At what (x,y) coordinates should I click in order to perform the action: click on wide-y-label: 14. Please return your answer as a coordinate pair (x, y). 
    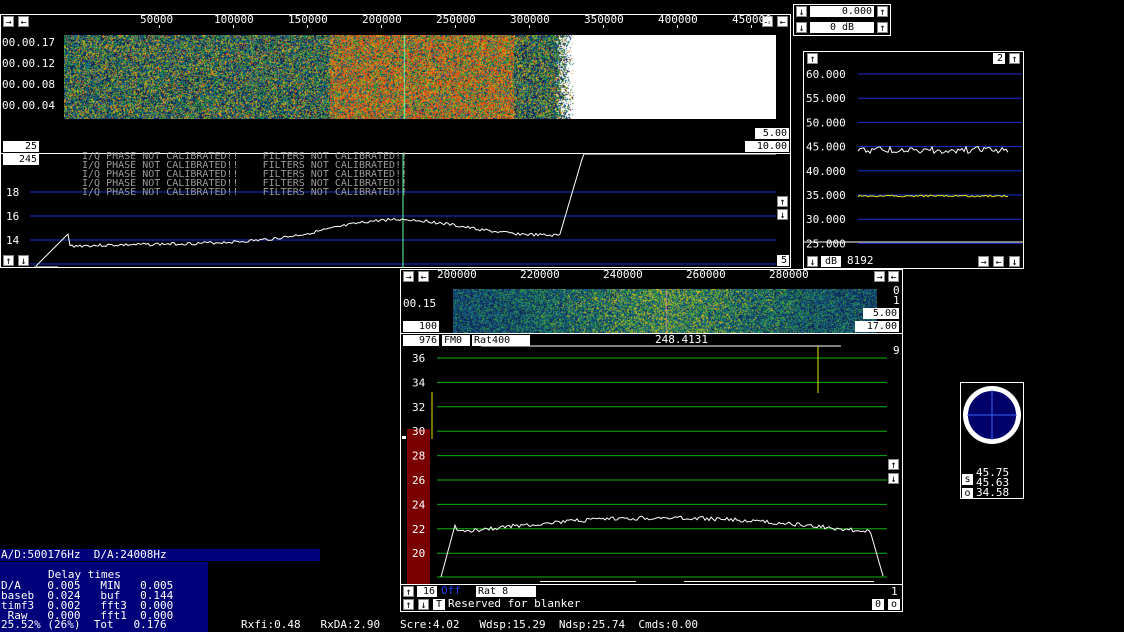
    Looking at the image, I should click on (13, 240).